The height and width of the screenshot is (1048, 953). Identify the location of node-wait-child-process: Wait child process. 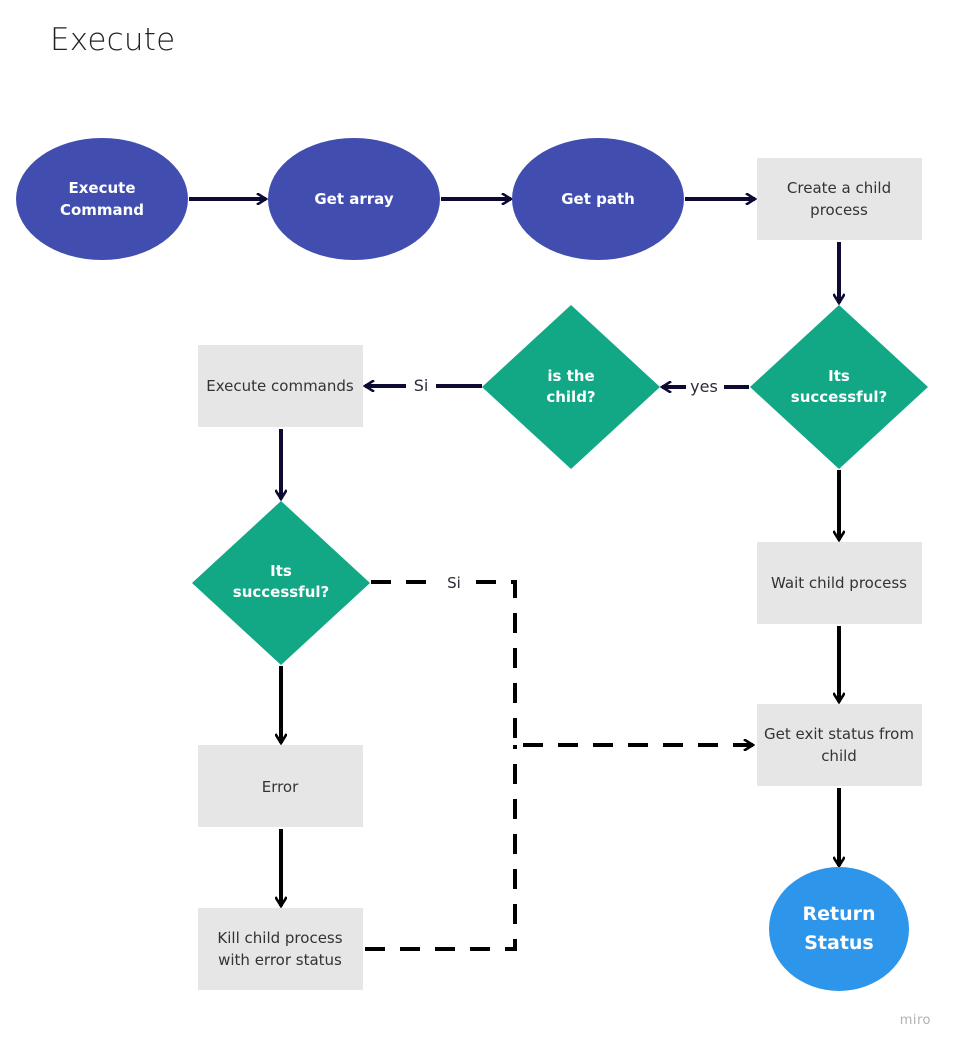
(839, 583).